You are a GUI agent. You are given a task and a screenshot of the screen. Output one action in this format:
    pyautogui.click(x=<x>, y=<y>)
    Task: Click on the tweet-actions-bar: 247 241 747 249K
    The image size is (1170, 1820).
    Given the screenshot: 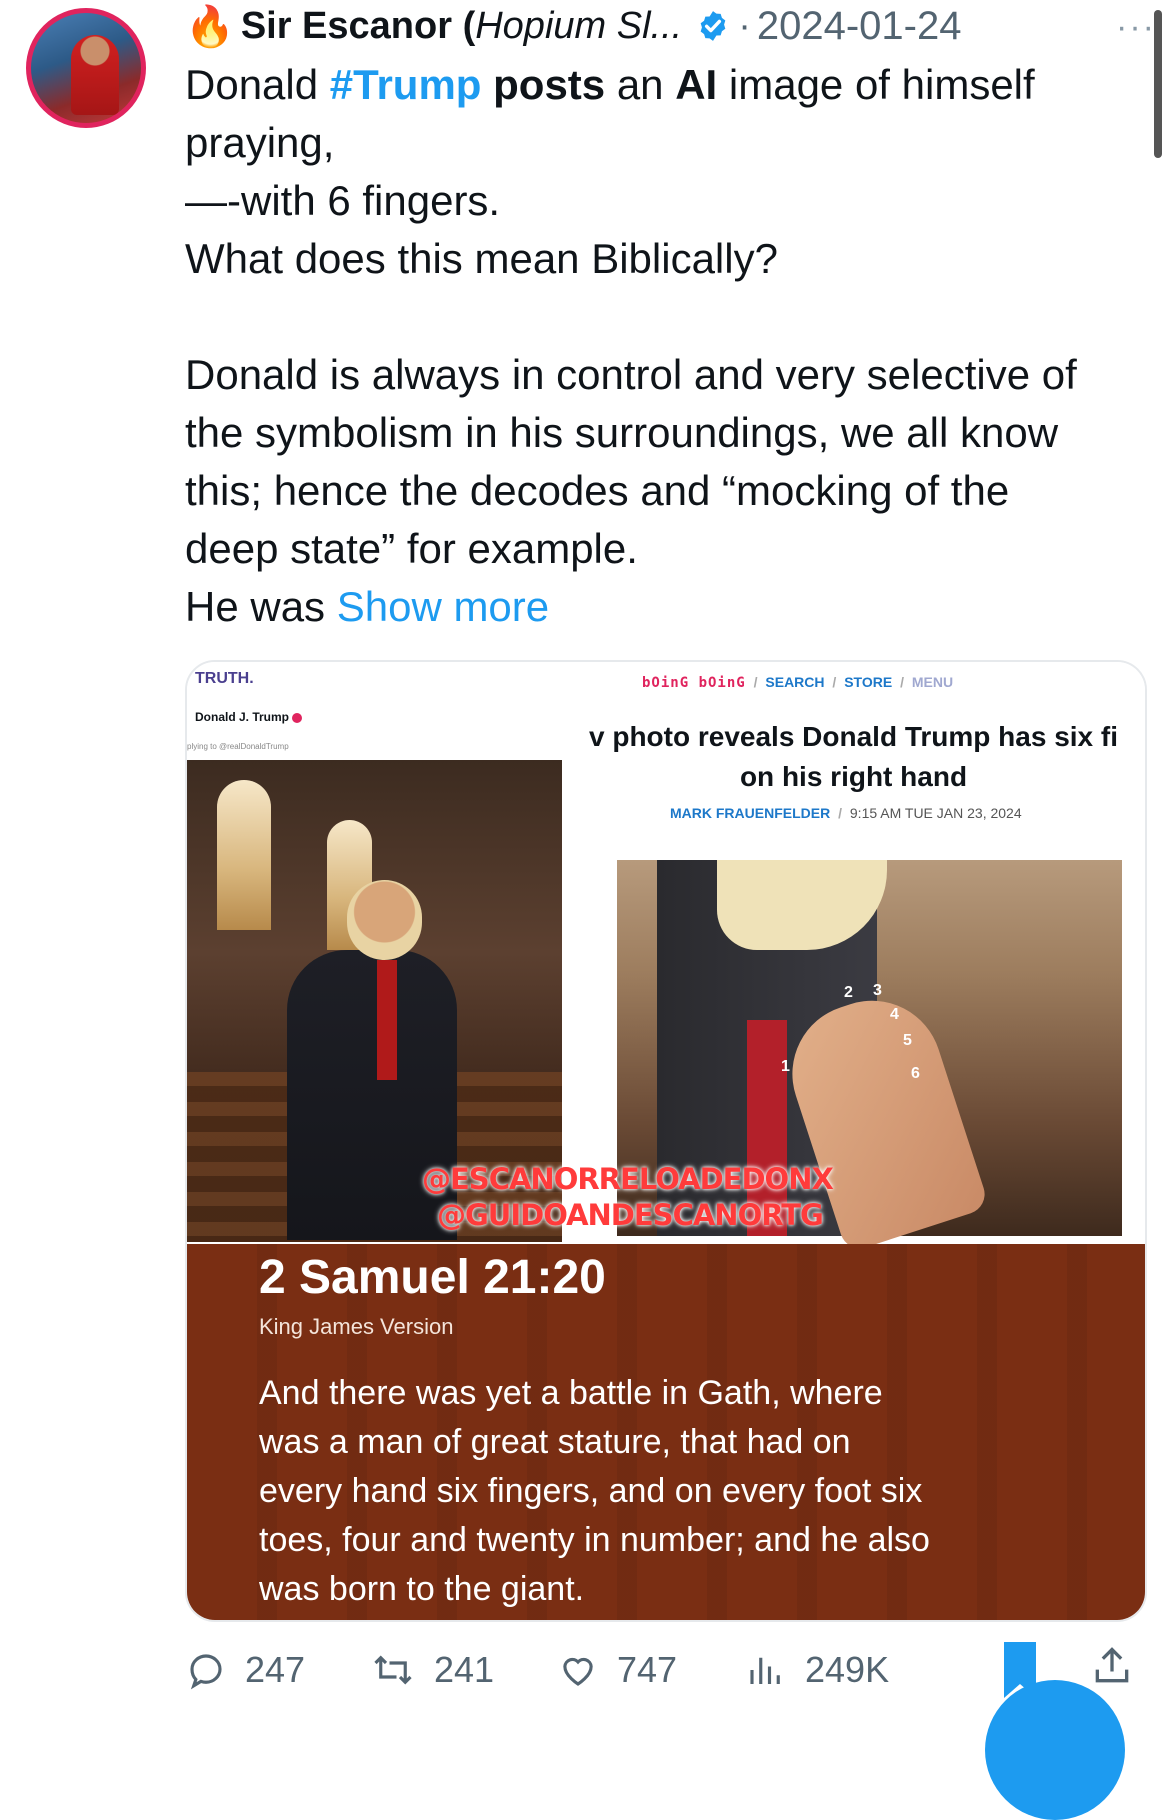 What is the action you would take?
    pyautogui.click(x=665, y=1670)
    